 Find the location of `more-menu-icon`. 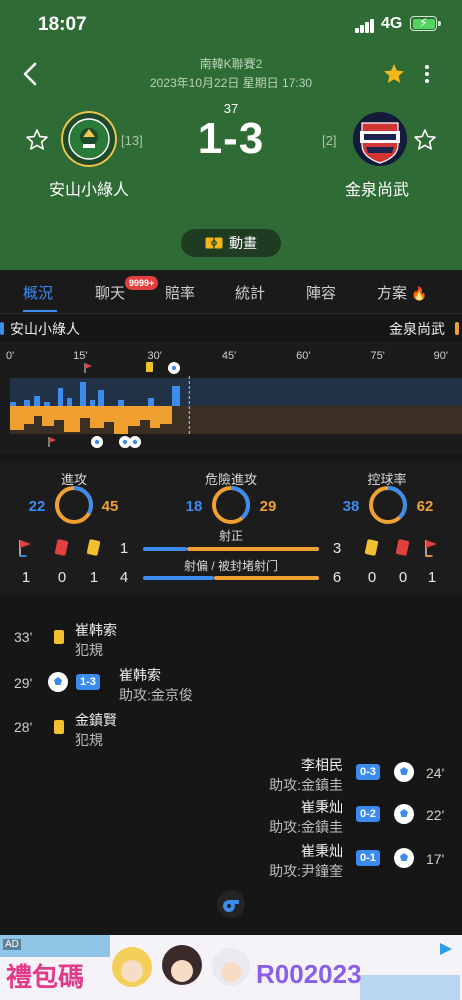

more-menu-icon is located at coordinates (427, 75).